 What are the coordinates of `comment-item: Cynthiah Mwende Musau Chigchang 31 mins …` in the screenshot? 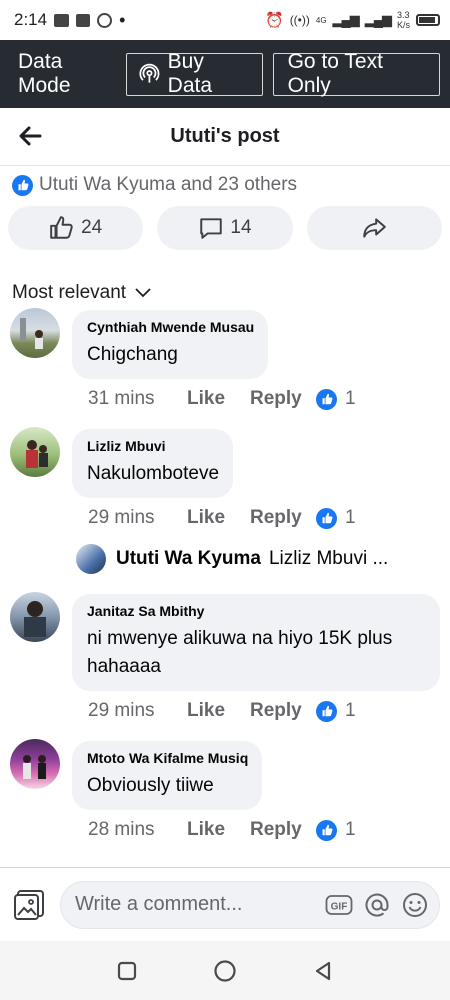 It's located at (225, 363).